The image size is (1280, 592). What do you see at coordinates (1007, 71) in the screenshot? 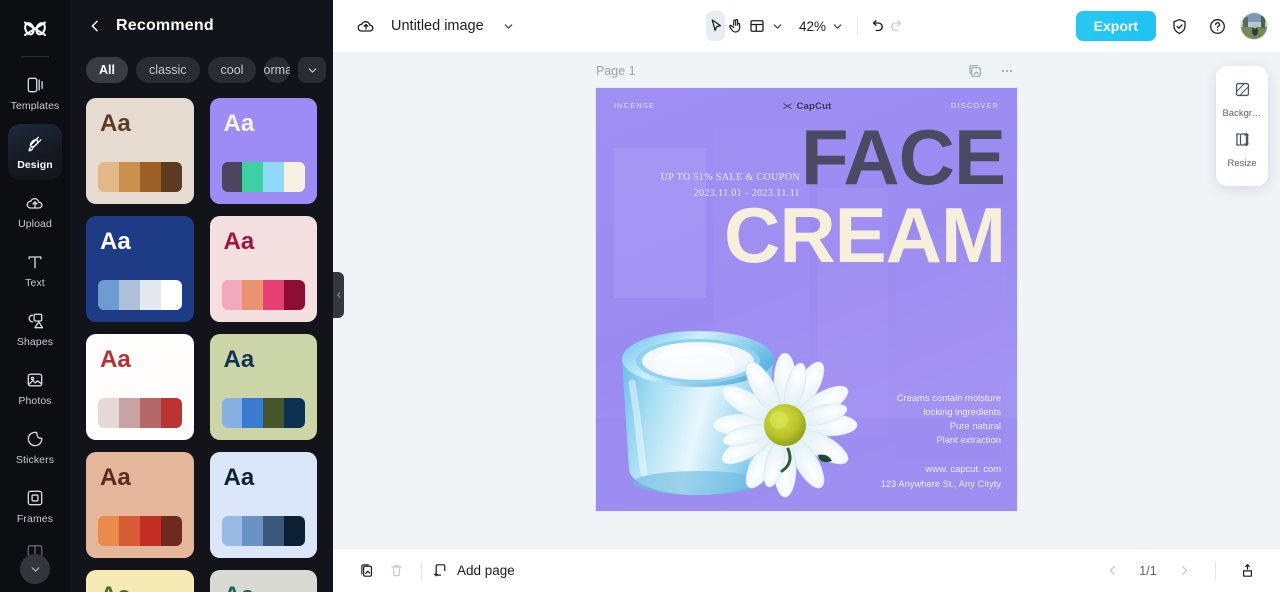
I see `more-dots-icon` at bounding box center [1007, 71].